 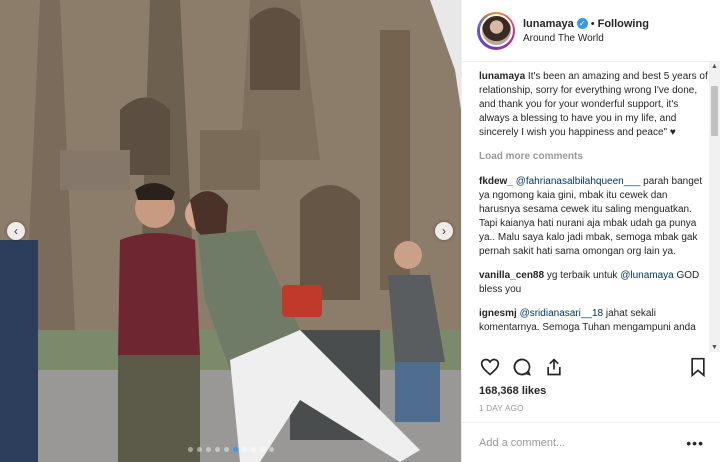 What do you see at coordinates (490, 367) in the screenshot?
I see `heart-icon` at bounding box center [490, 367].